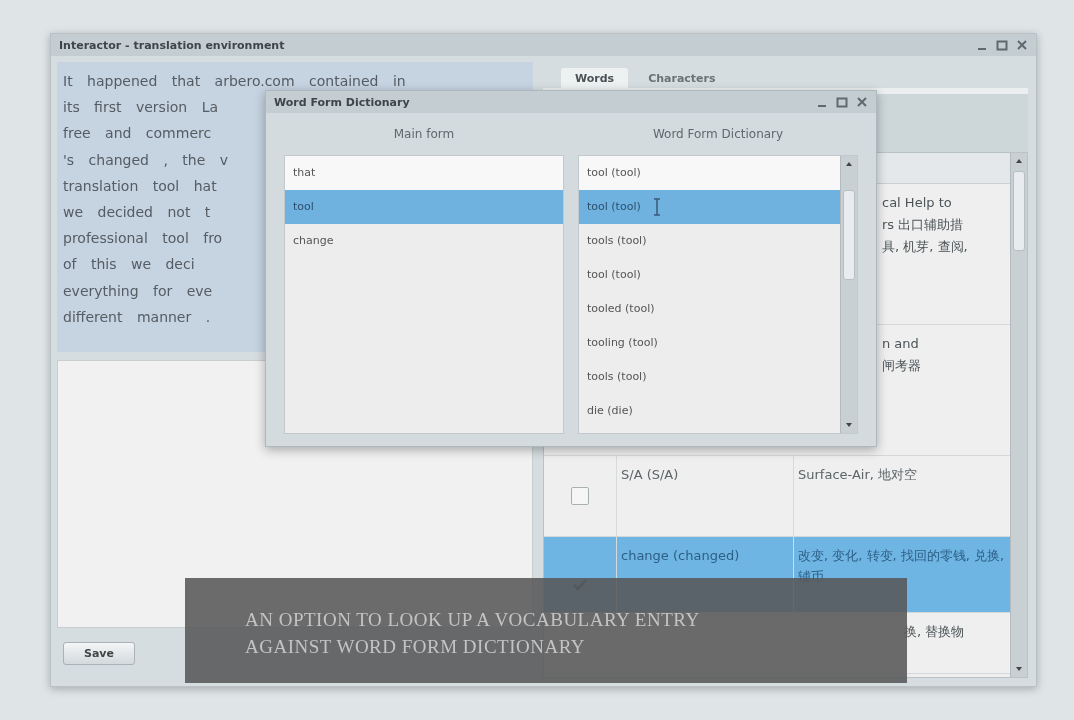  Describe the element at coordinates (682, 78) in the screenshot. I see `tab: Characters` at that location.